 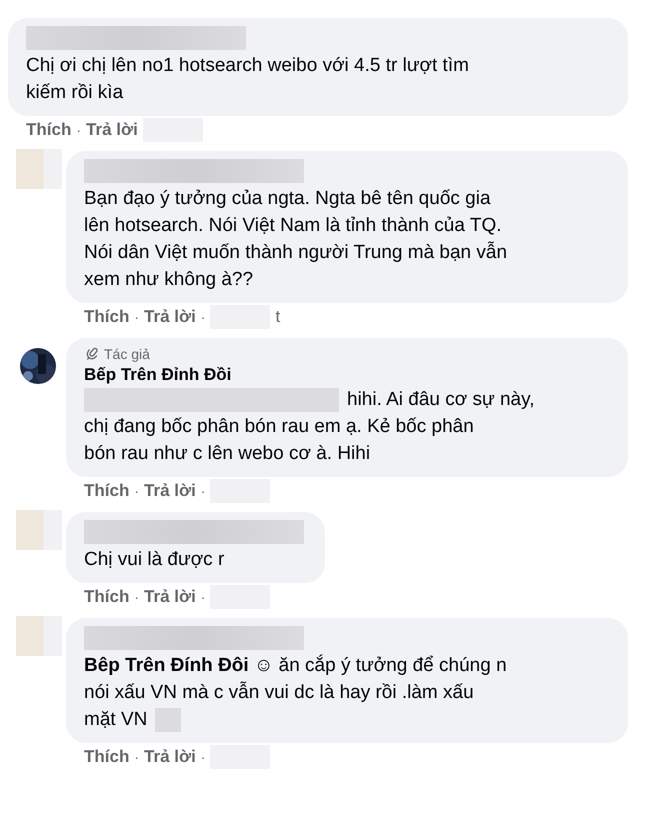 What do you see at coordinates (248, 79) in the screenshot?
I see `comment-text: Chị ơi chị lên no1 hotsearch weibo với 4.5 tr lượt tìm kiếm rồi kìa` at bounding box center [248, 79].